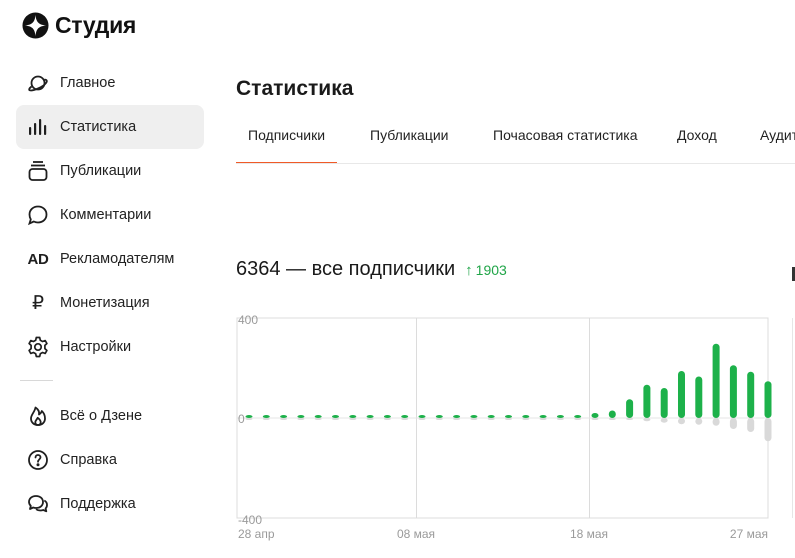  What do you see at coordinates (88, 83) in the screenshot?
I see `sidebar-item-label: Главное` at bounding box center [88, 83].